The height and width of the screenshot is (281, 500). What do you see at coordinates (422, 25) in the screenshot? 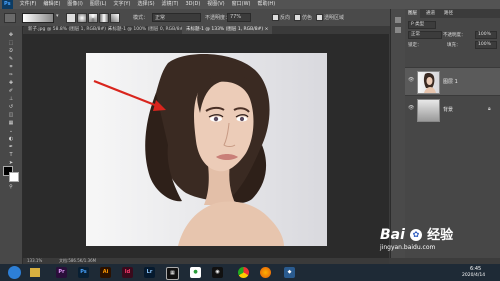
I see `layer-filter-select: P 类型` at bounding box center [422, 25].